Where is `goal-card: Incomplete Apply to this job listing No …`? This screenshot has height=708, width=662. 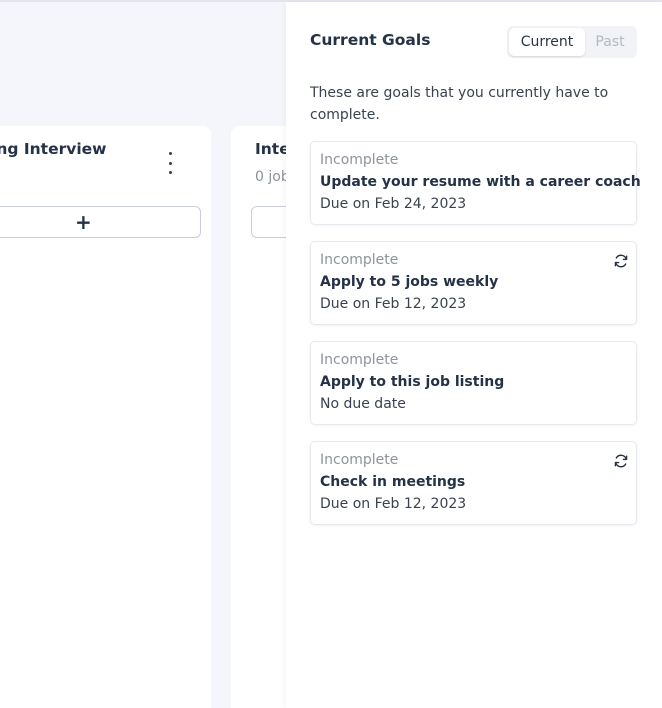 goal-card: Incomplete Apply to this job listing No … is located at coordinates (473, 383).